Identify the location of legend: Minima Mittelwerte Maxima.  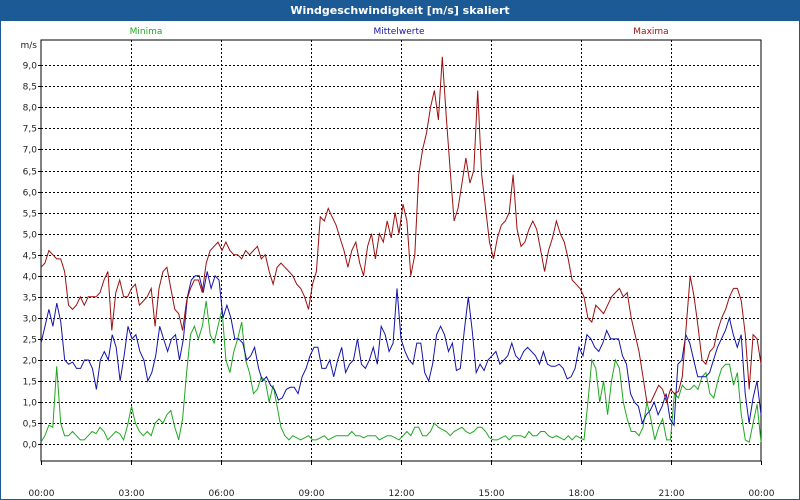
(399, 32).